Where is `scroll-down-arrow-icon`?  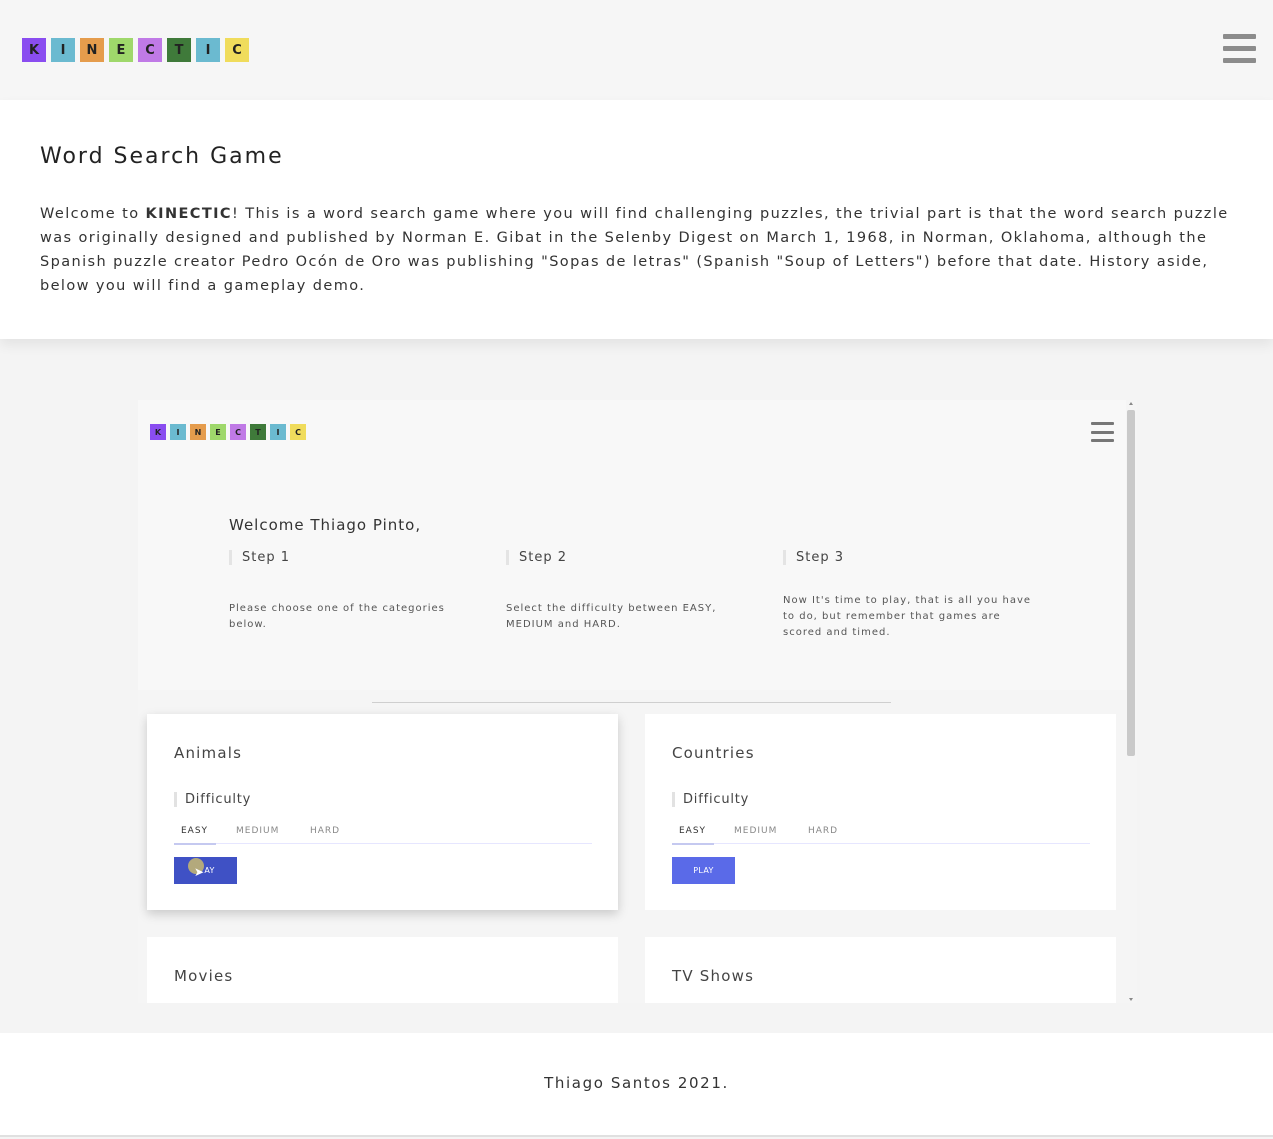 scroll-down-arrow-icon is located at coordinates (1131, 999).